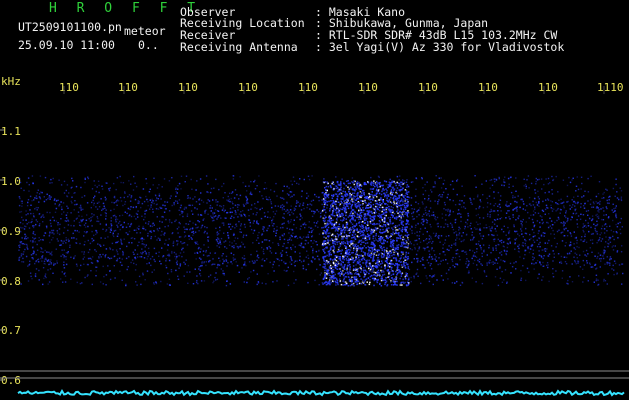  Describe the element at coordinates (66, 45) in the screenshot. I see `capture-datetime: 25.09.10 11:00` at that location.